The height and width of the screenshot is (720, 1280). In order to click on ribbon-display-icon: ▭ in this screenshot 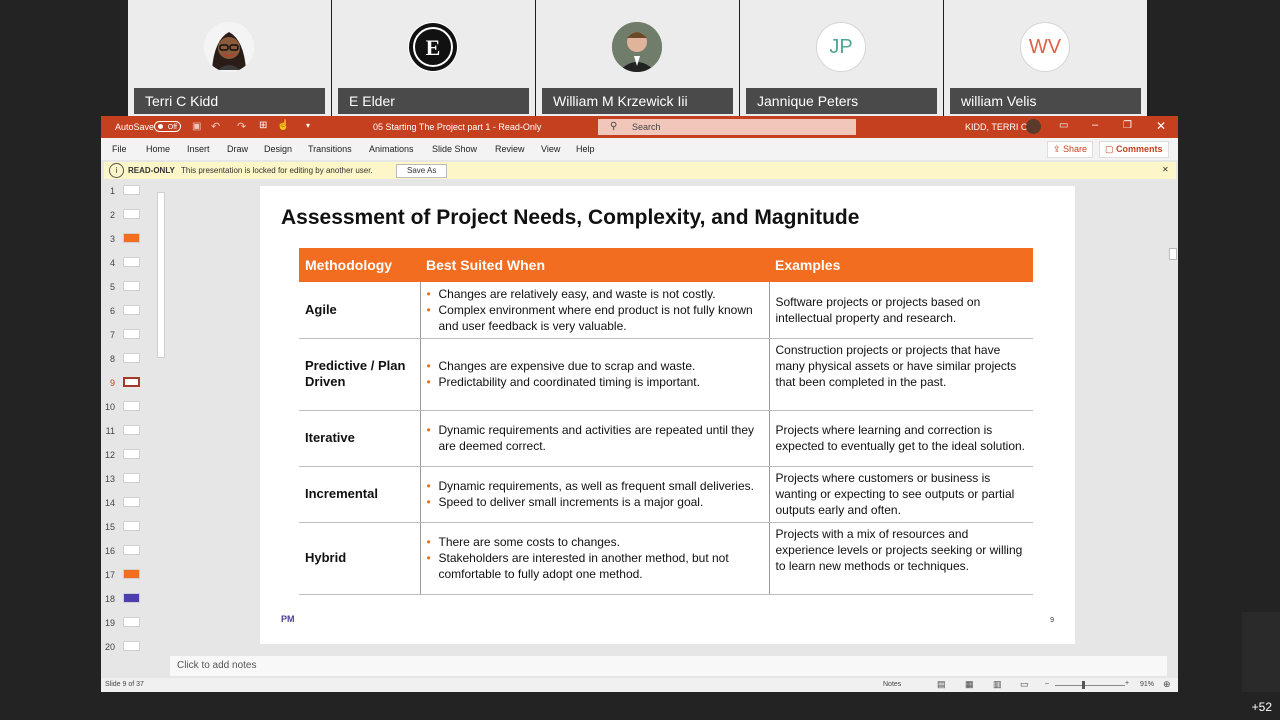, I will do `click(1063, 125)`.